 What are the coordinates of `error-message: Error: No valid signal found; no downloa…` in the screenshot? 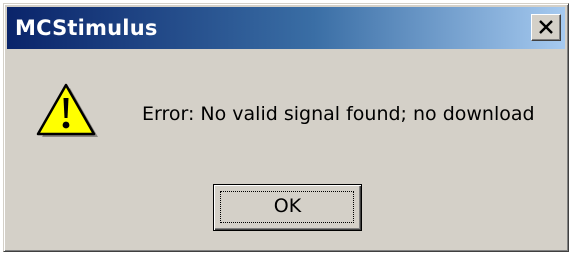 It's located at (338, 114).